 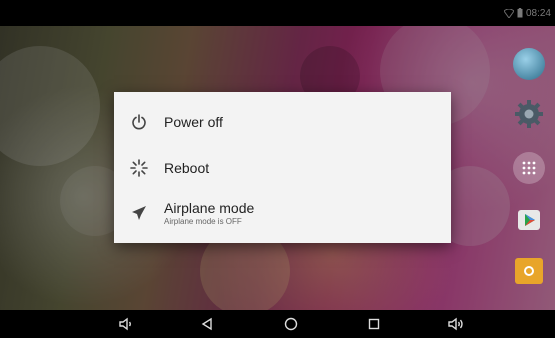 What do you see at coordinates (126, 324) in the screenshot?
I see `volume-down-icon` at bounding box center [126, 324].